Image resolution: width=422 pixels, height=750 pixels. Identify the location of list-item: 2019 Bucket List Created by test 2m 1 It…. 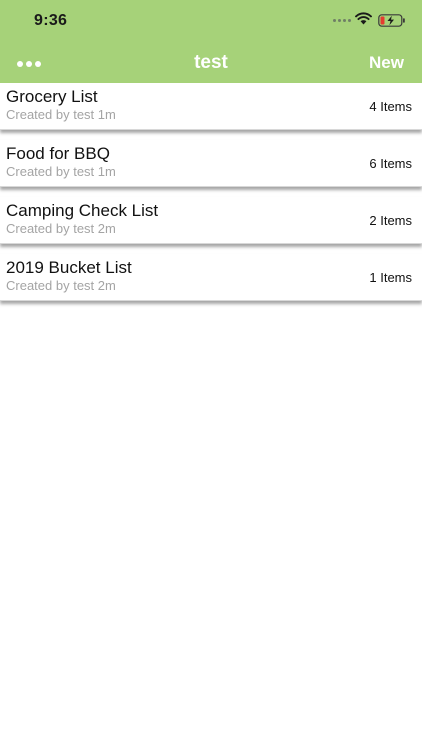
(211, 277).